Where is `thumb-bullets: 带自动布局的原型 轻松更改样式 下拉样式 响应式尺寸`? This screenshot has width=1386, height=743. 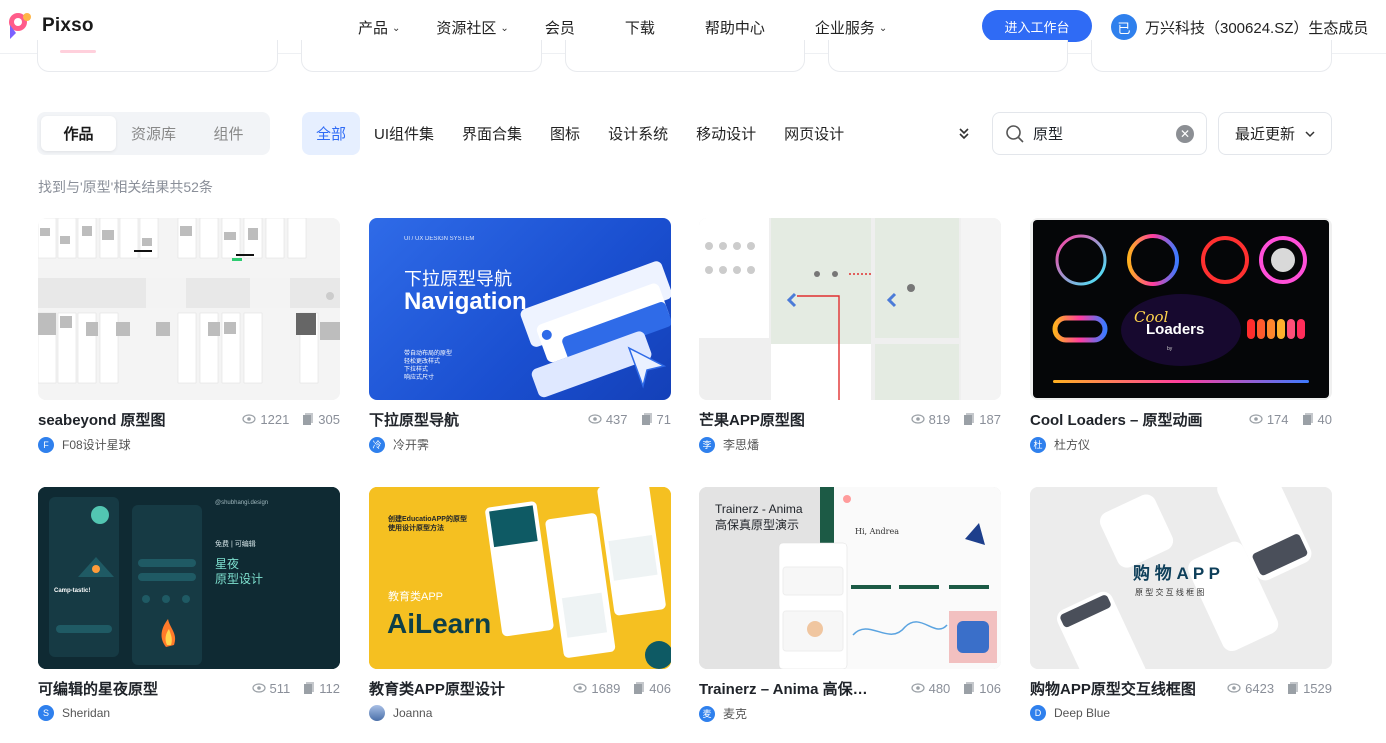 thumb-bullets: 带自动布局的原型 轻松更改样式 下拉样式 响应式尺寸 is located at coordinates (428, 366).